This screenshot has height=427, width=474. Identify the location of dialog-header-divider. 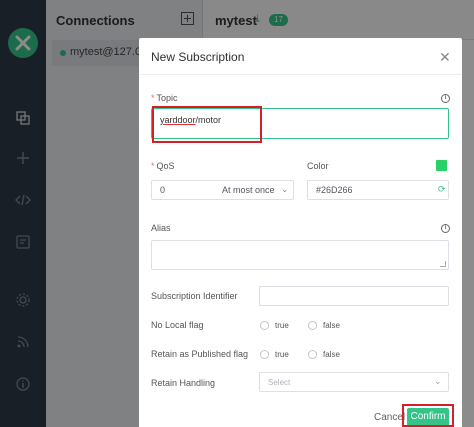
(300, 74).